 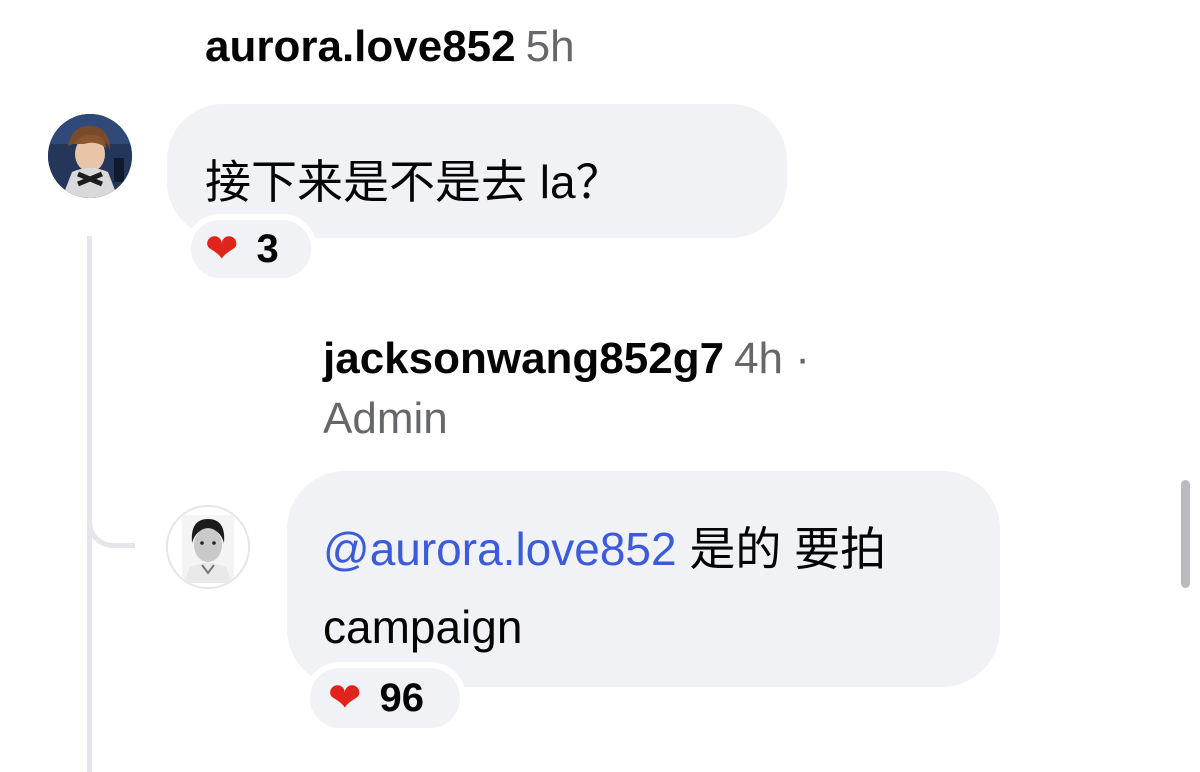 I want to click on comment-2-avatar, so click(x=208, y=547).